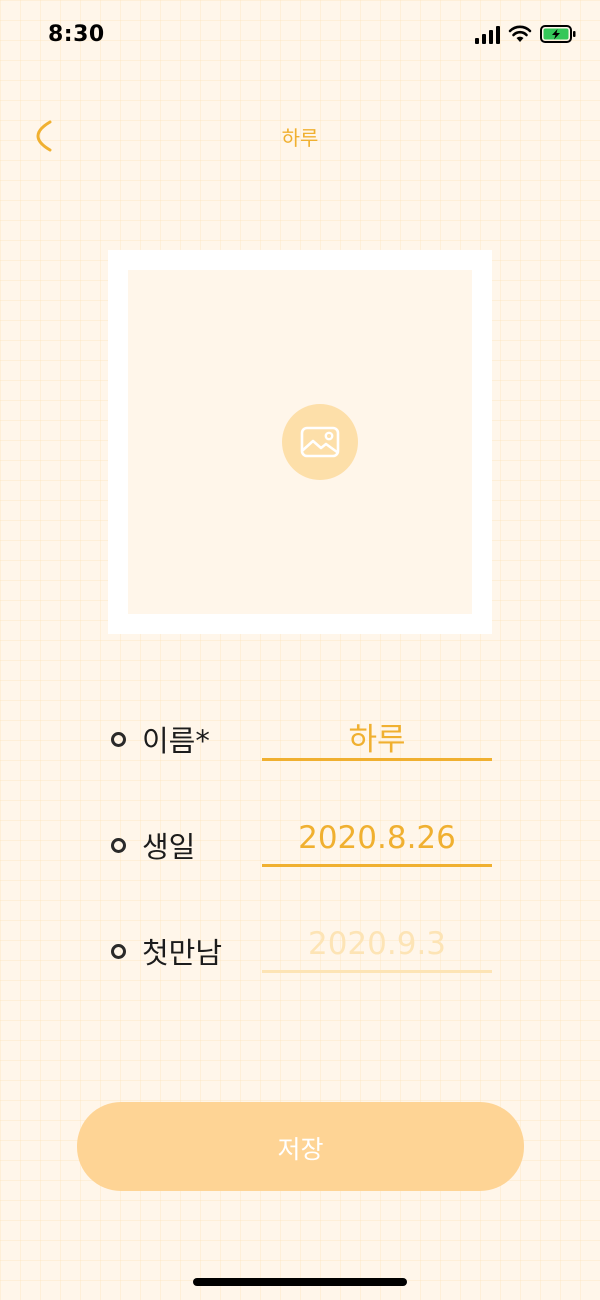 The height and width of the screenshot is (1300, 600). I want to click on header: 하루, so click(300, 135).